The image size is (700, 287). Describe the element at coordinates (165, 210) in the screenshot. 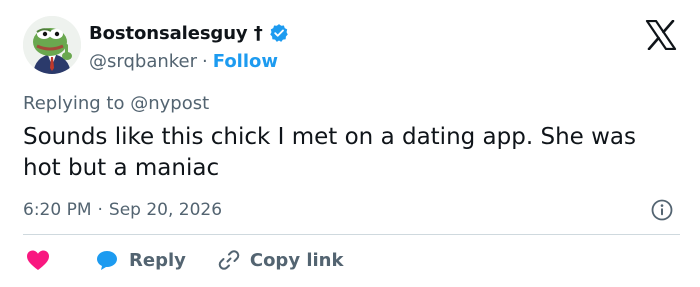

I see `tweet-date: Sep 20, 2026` at that location.